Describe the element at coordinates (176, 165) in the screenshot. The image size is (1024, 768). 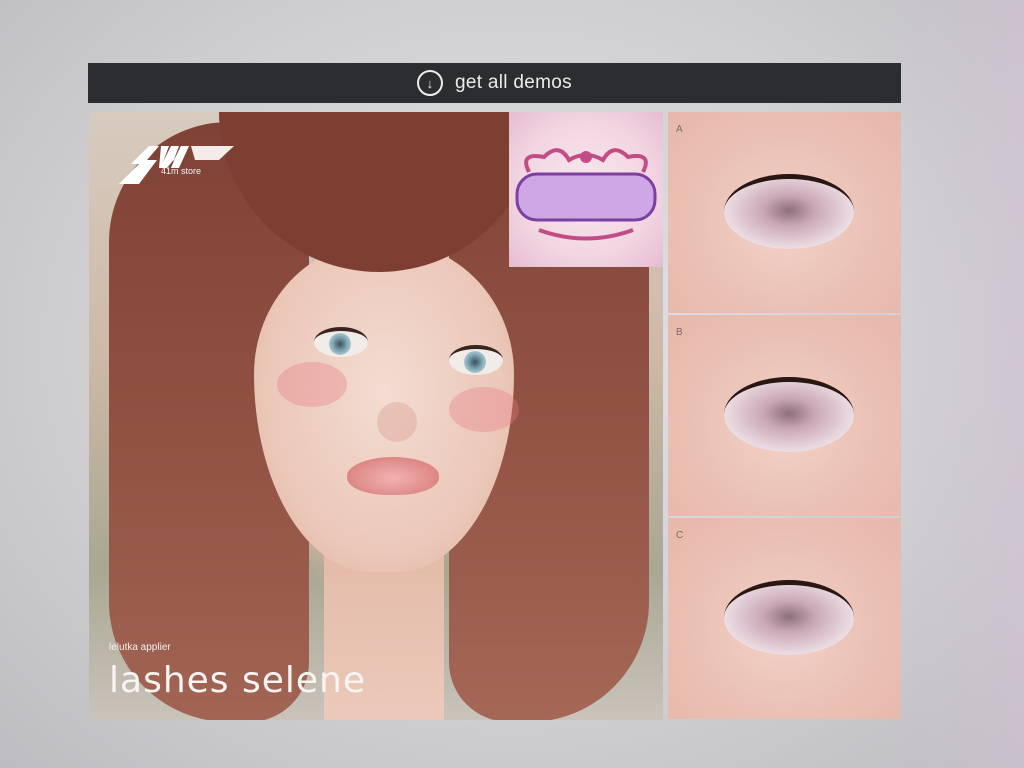
I see `41m-logo-icon` at that location.